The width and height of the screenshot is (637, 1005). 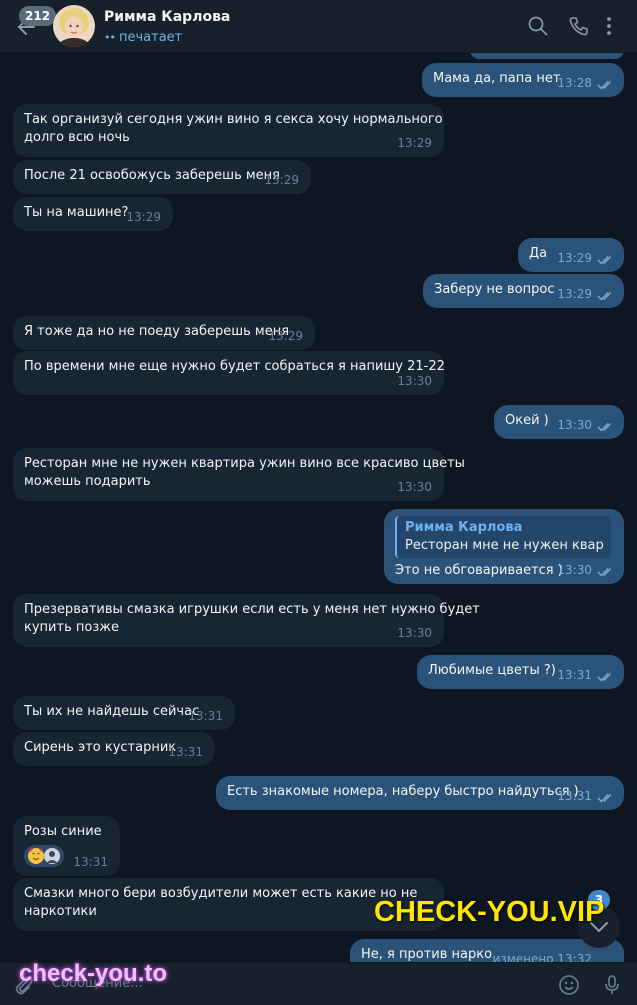 I want to click on message-bubble: Заберу не вопрос 13:29, so click(x=523, y=291).